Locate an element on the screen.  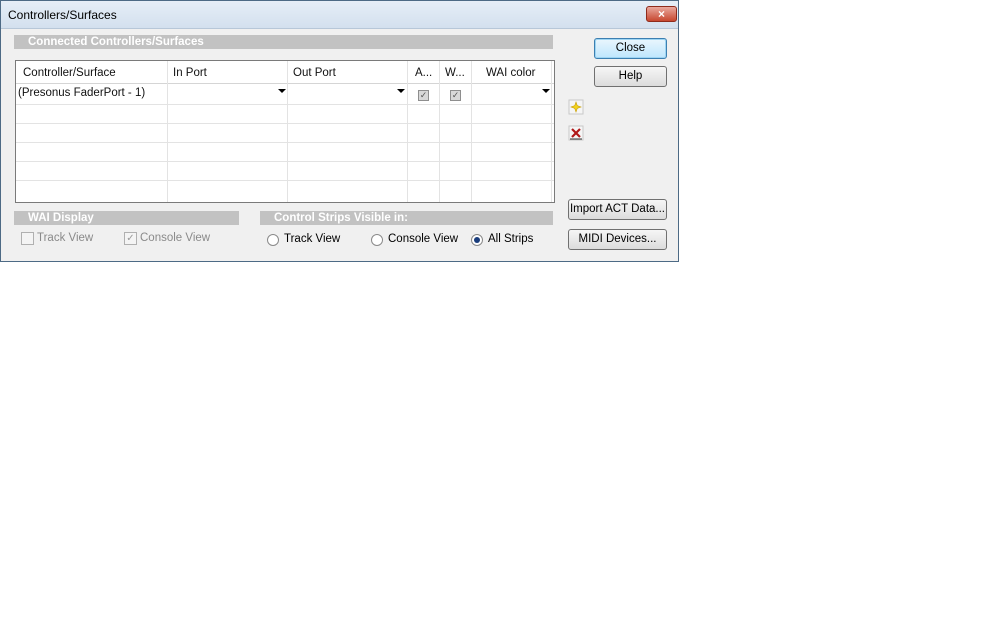
out-port-dropdown-icon is located at coordinates (401, 91).